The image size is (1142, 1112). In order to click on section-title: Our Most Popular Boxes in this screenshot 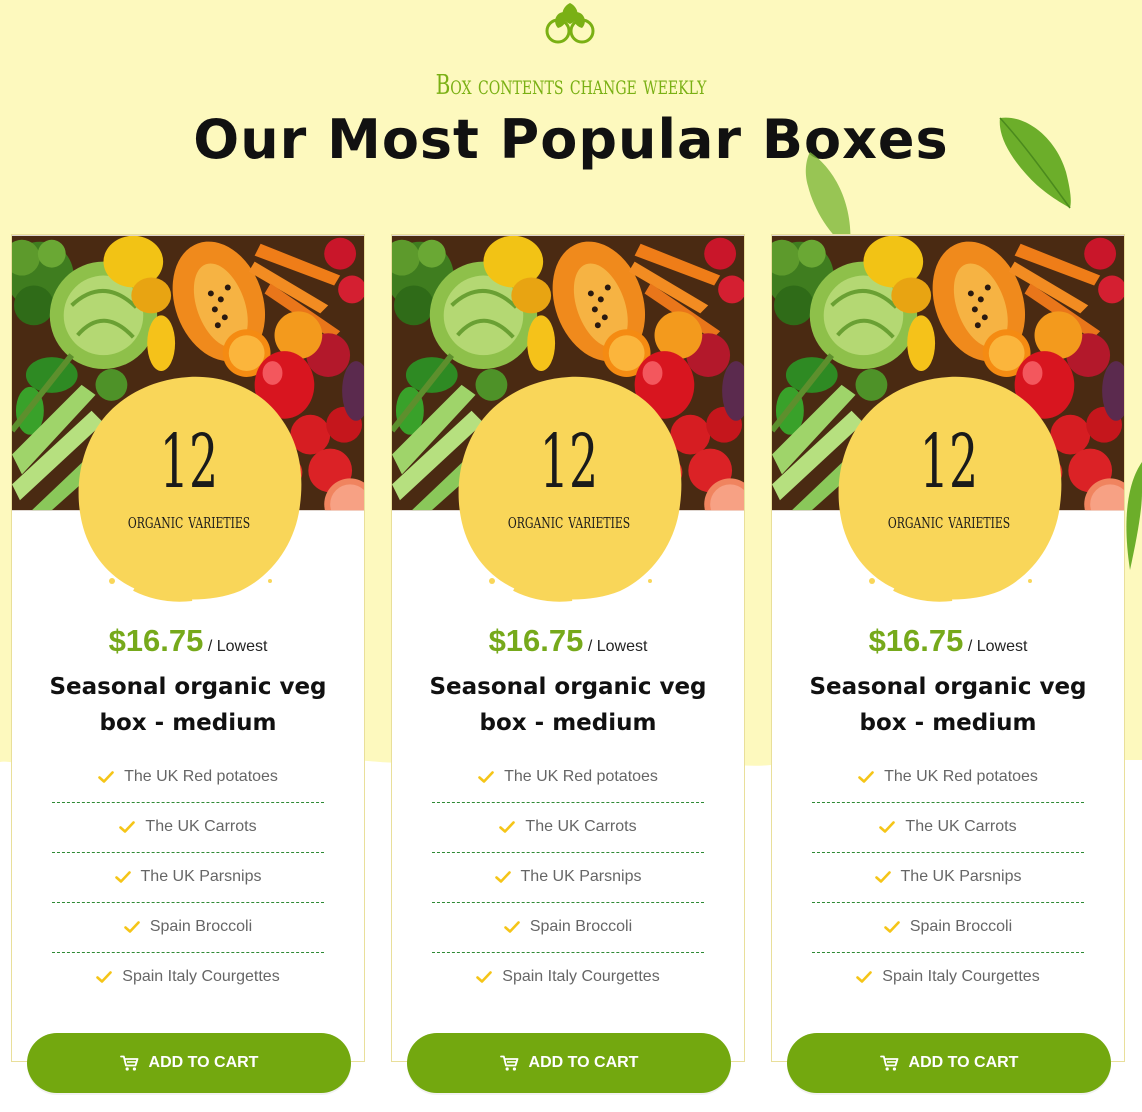, I will do `click(571, 139)`.